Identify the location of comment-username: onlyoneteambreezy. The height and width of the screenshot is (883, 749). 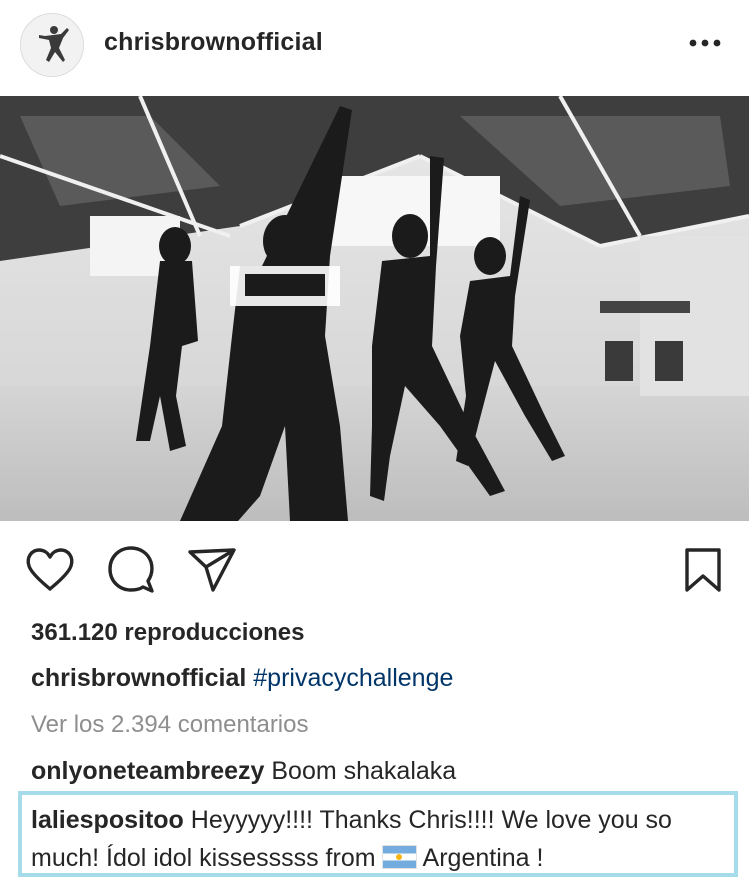
(147, 771).